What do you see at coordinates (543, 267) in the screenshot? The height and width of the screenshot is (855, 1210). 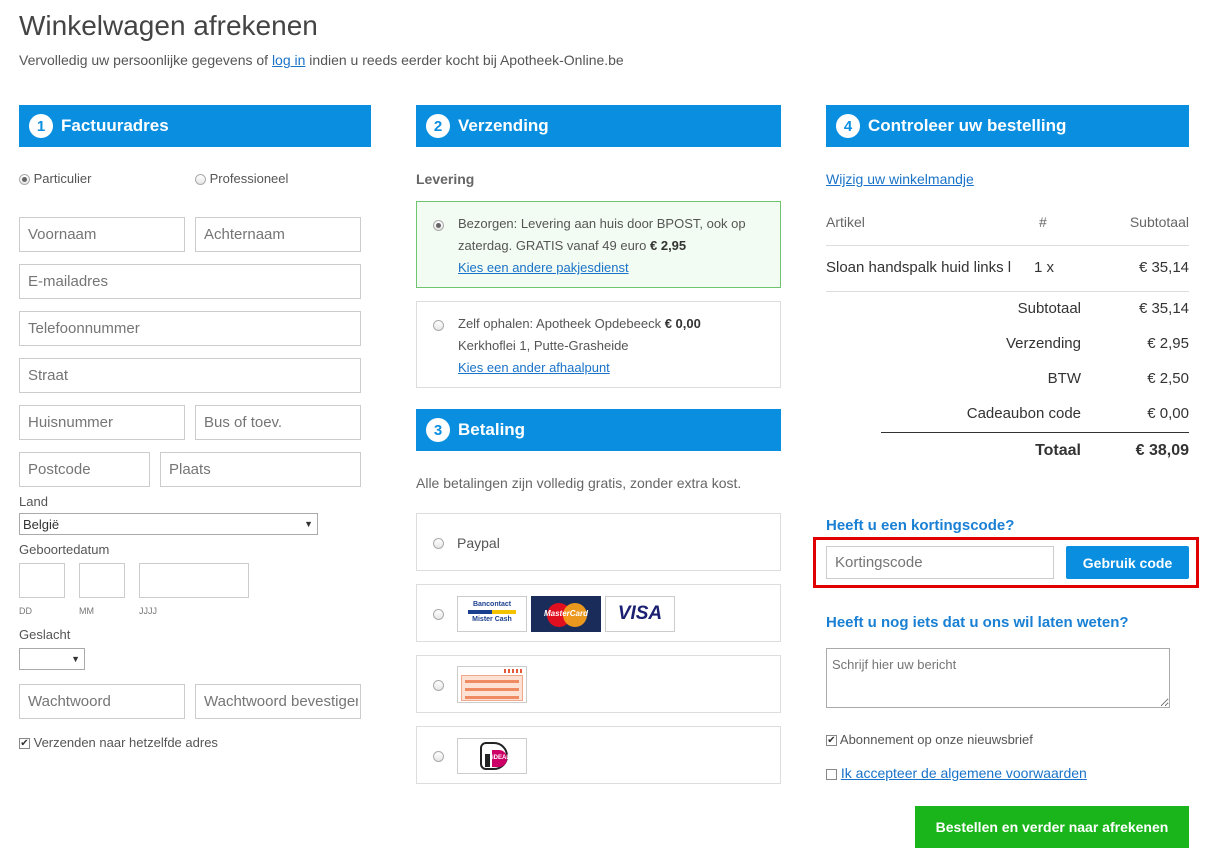 I see `change-carrier-link: Kies een andere pakjesdienst` at bounding box center [543, 267].